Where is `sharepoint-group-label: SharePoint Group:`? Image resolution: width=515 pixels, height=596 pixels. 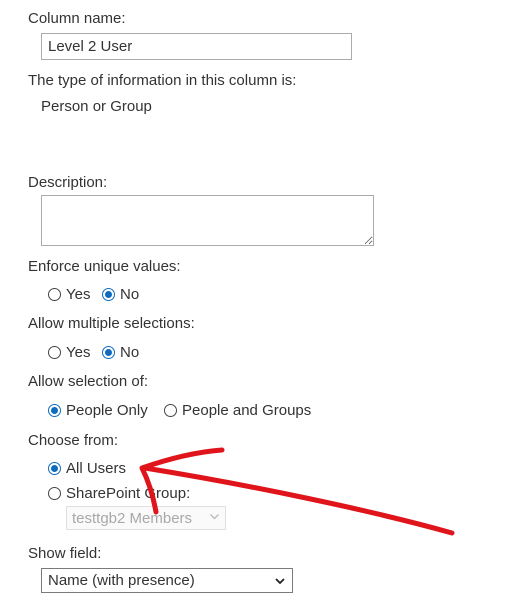 sharepoint-group-label: SharePoint Group: is located at coordinates (128, 493).